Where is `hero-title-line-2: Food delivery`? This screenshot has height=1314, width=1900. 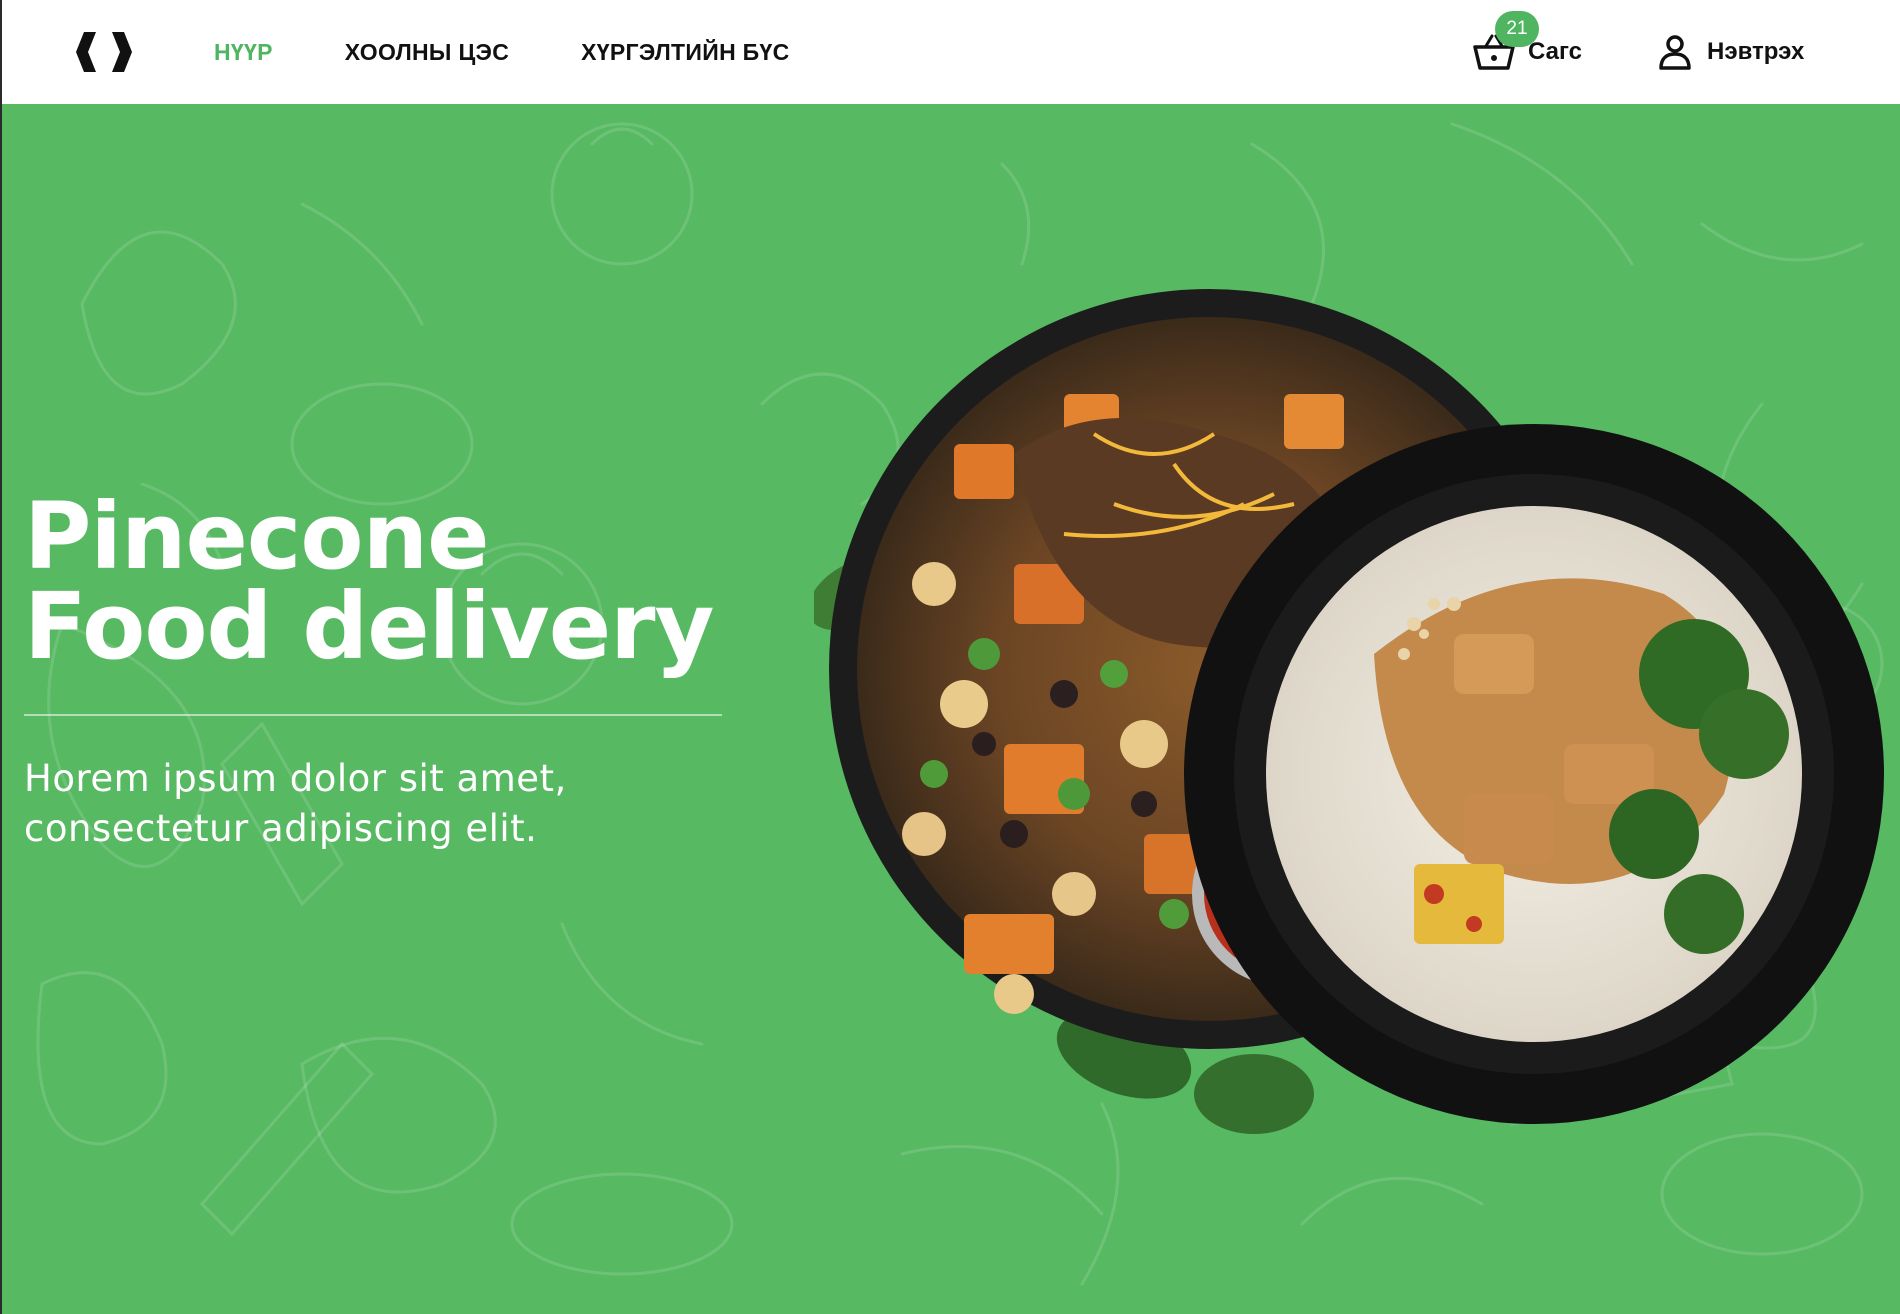
hero-title-line-2: Food delivery is located at coordinates (369, 626).